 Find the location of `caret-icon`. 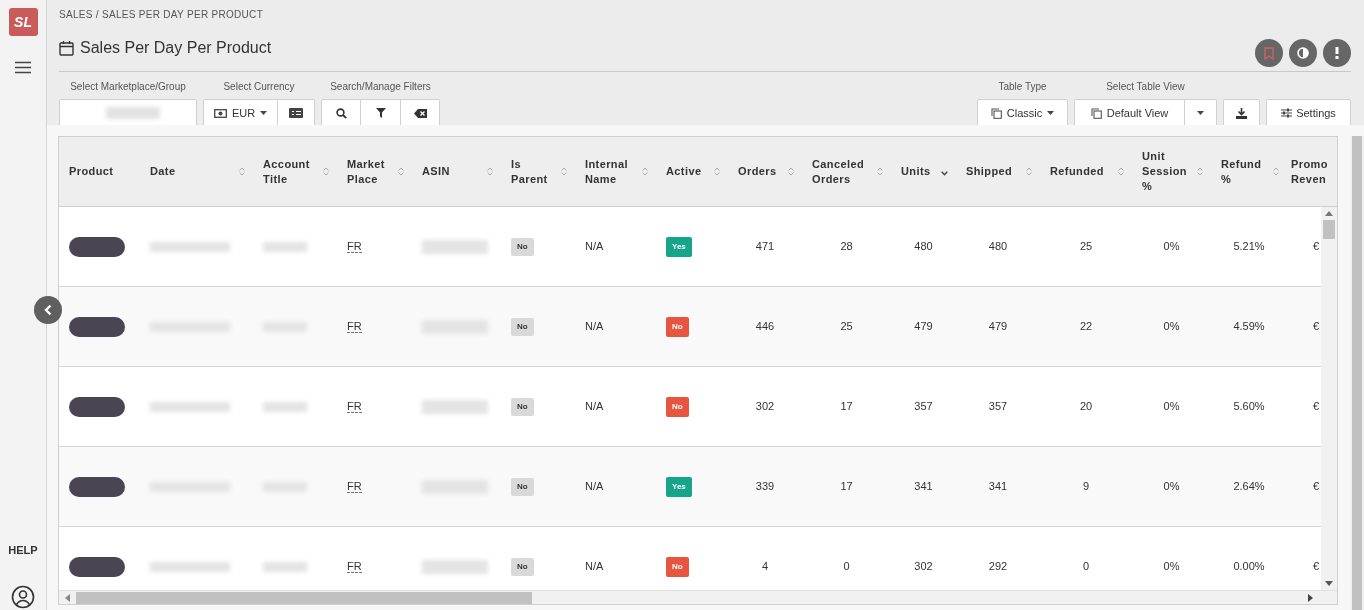

caret-icon is located at coordinates (264, 113).